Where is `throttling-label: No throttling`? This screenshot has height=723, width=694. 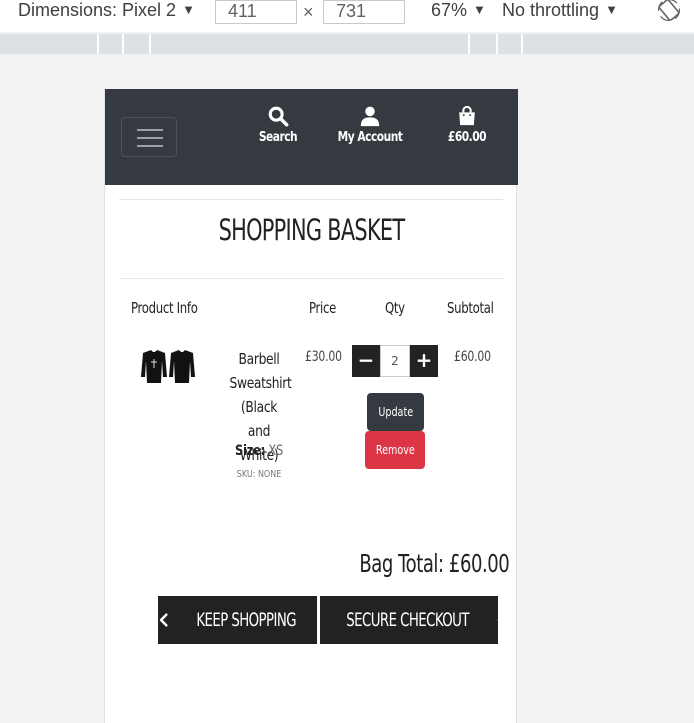
throttling-label: No throttling is located at coordinates (551, 10).